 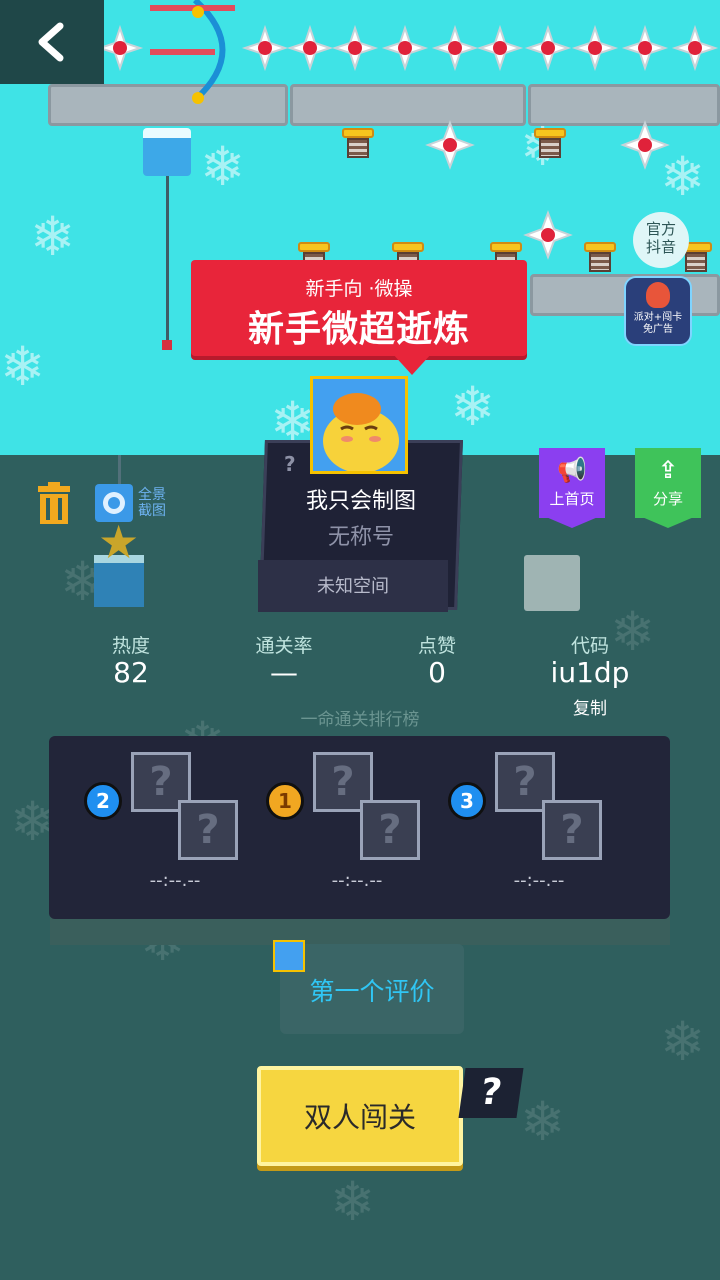 I want to click on stat-label-code: 代码, so click(x=589, y=646).